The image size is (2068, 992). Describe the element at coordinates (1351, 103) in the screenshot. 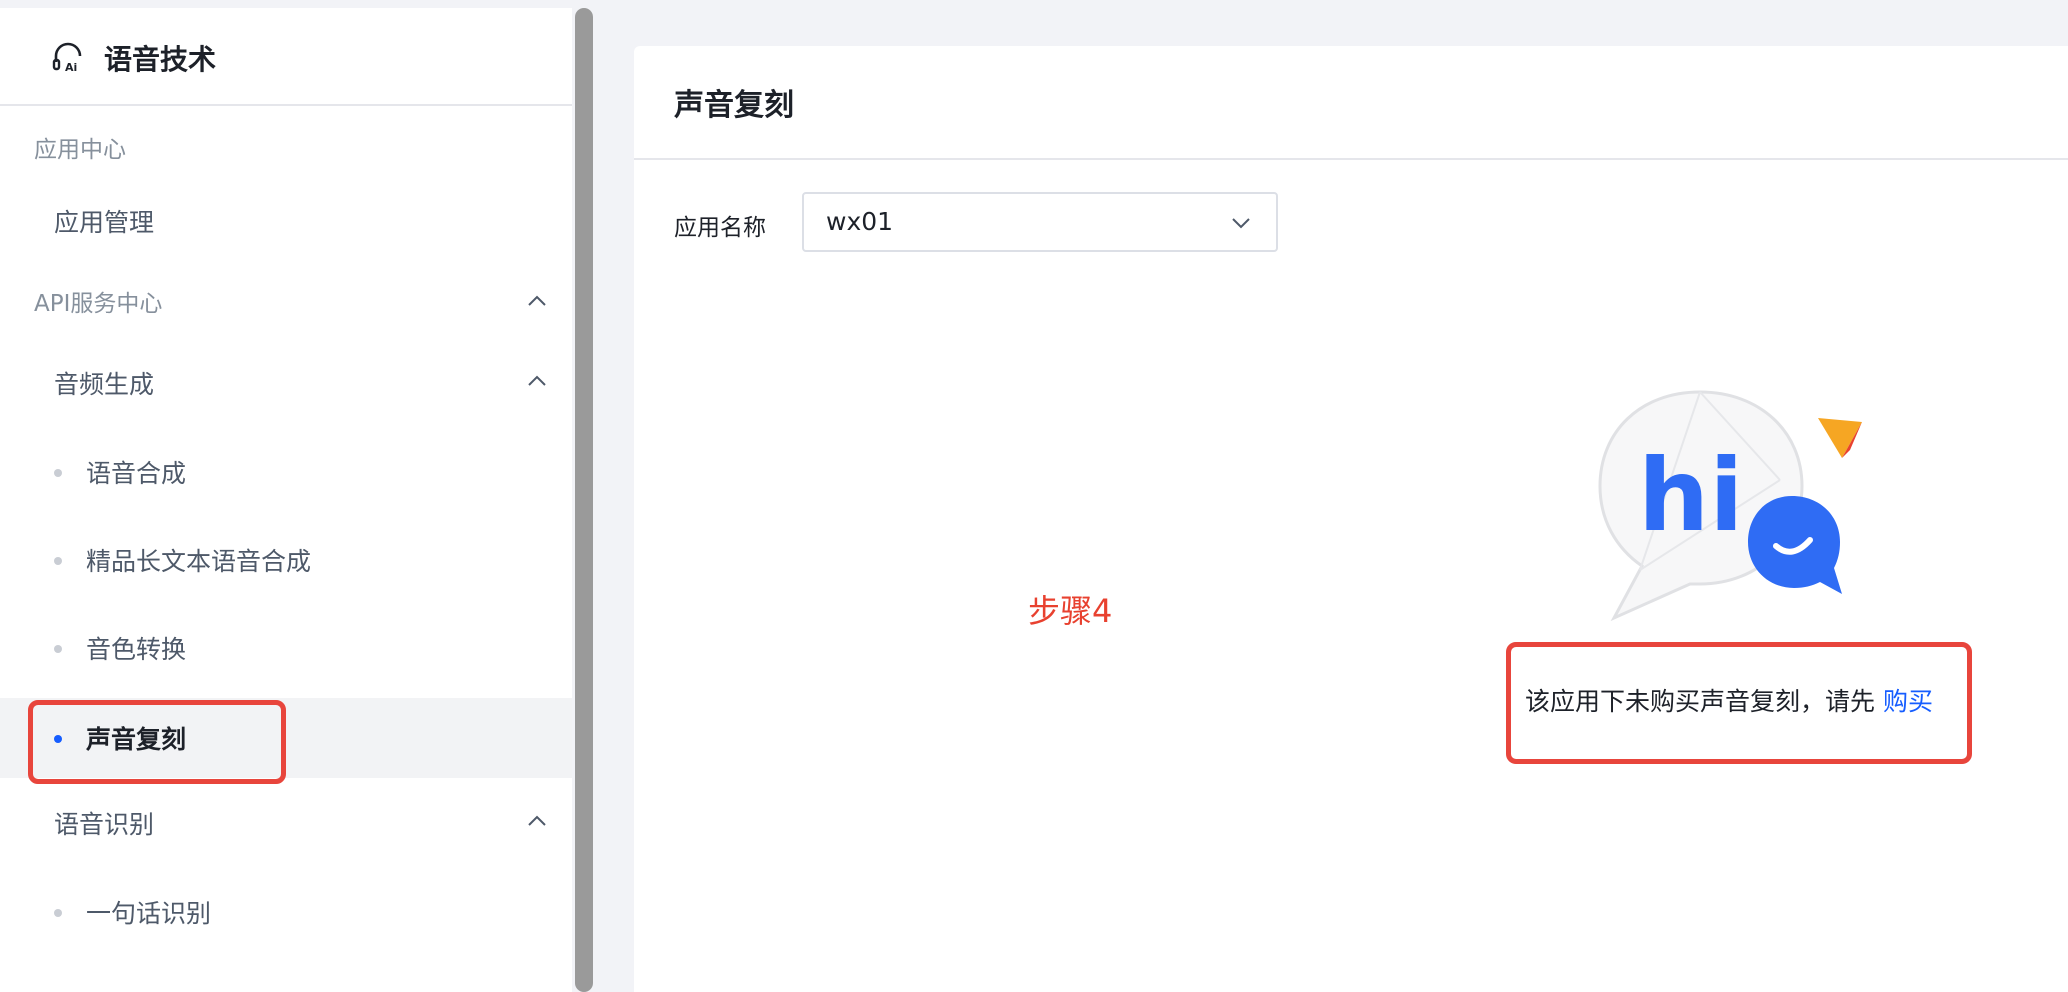

I see `main-header: 声音复刻` at that location.